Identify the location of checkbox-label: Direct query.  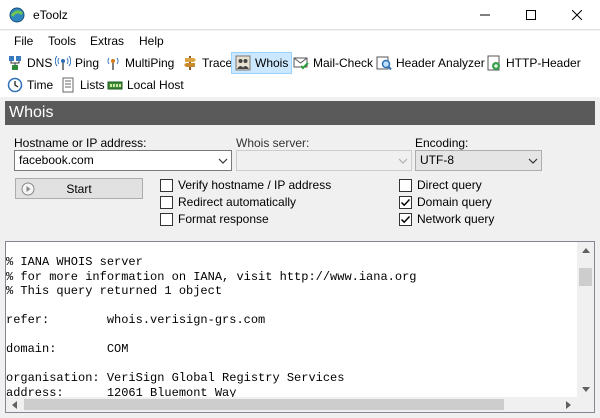
(449, 185).